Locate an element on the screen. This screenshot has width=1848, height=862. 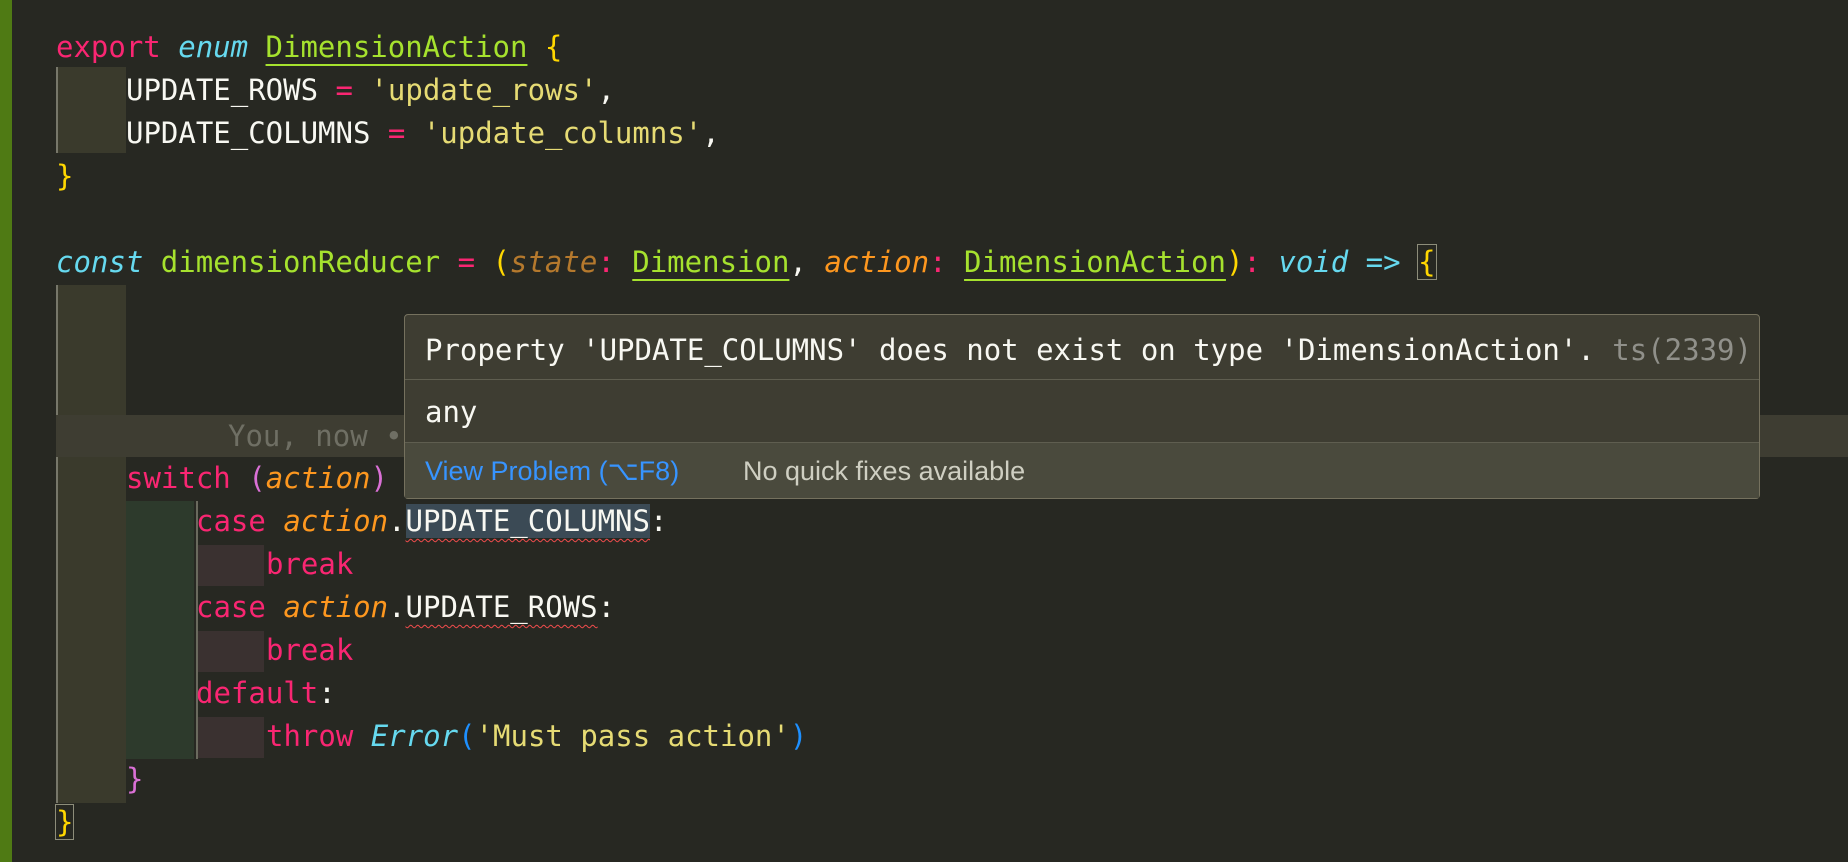
indent-guide-case1 is located at coordinates (230, 565).